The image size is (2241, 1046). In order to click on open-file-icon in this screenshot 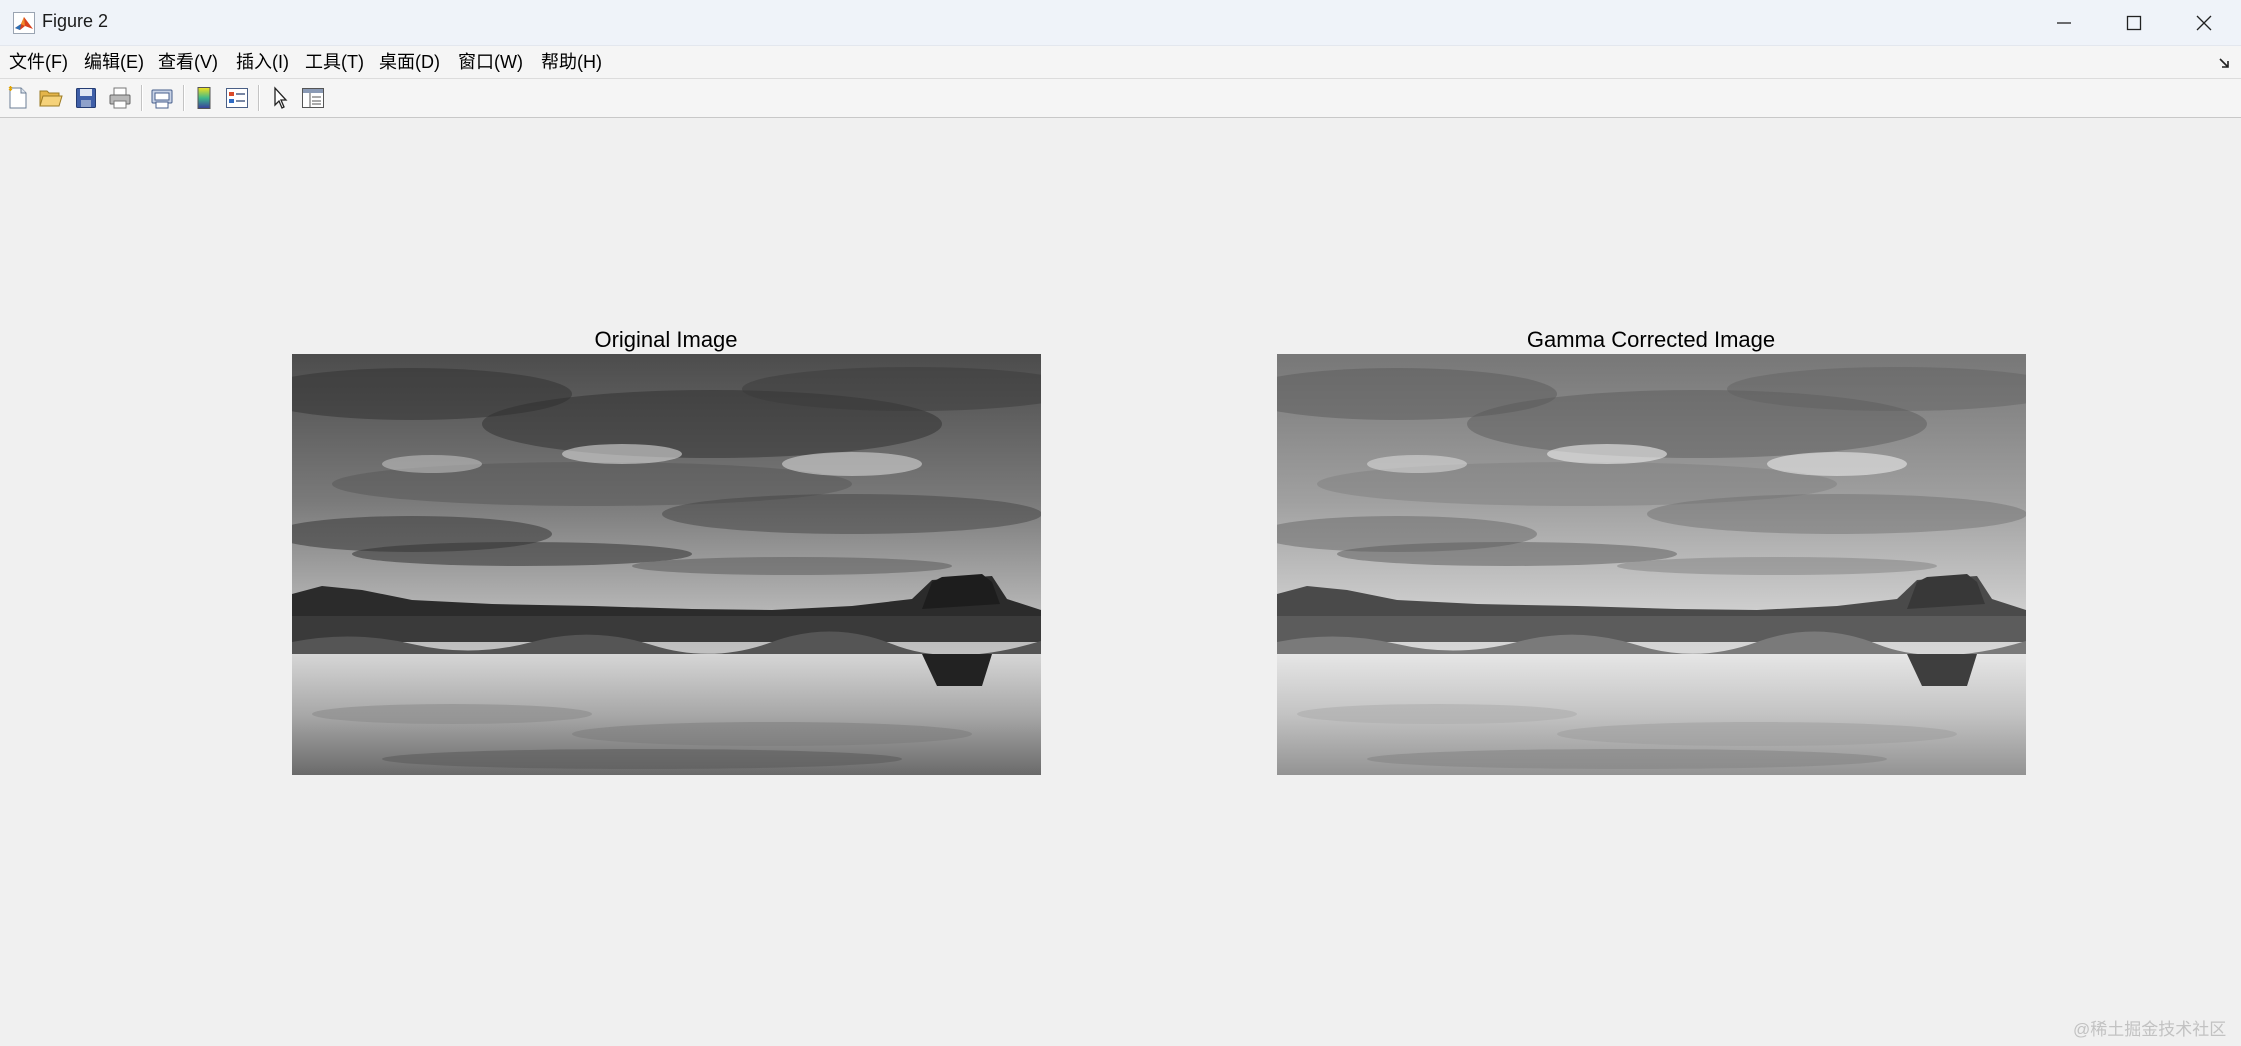, I will do `click(51, 98)`.